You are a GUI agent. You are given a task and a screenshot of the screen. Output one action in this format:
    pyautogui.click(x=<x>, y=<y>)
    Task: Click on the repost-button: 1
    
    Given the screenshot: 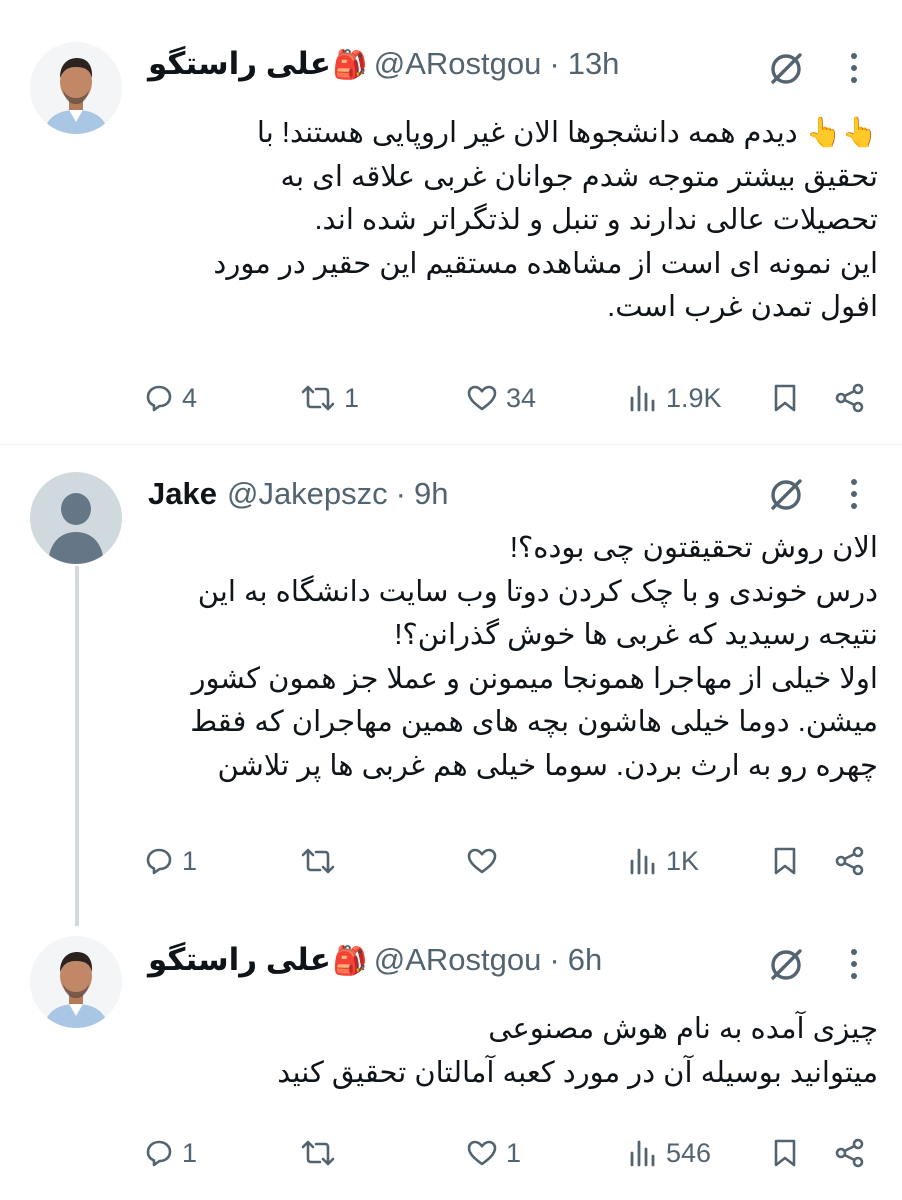 What is the action you would take?
    pyautogui.click(x=329, y=398)
    